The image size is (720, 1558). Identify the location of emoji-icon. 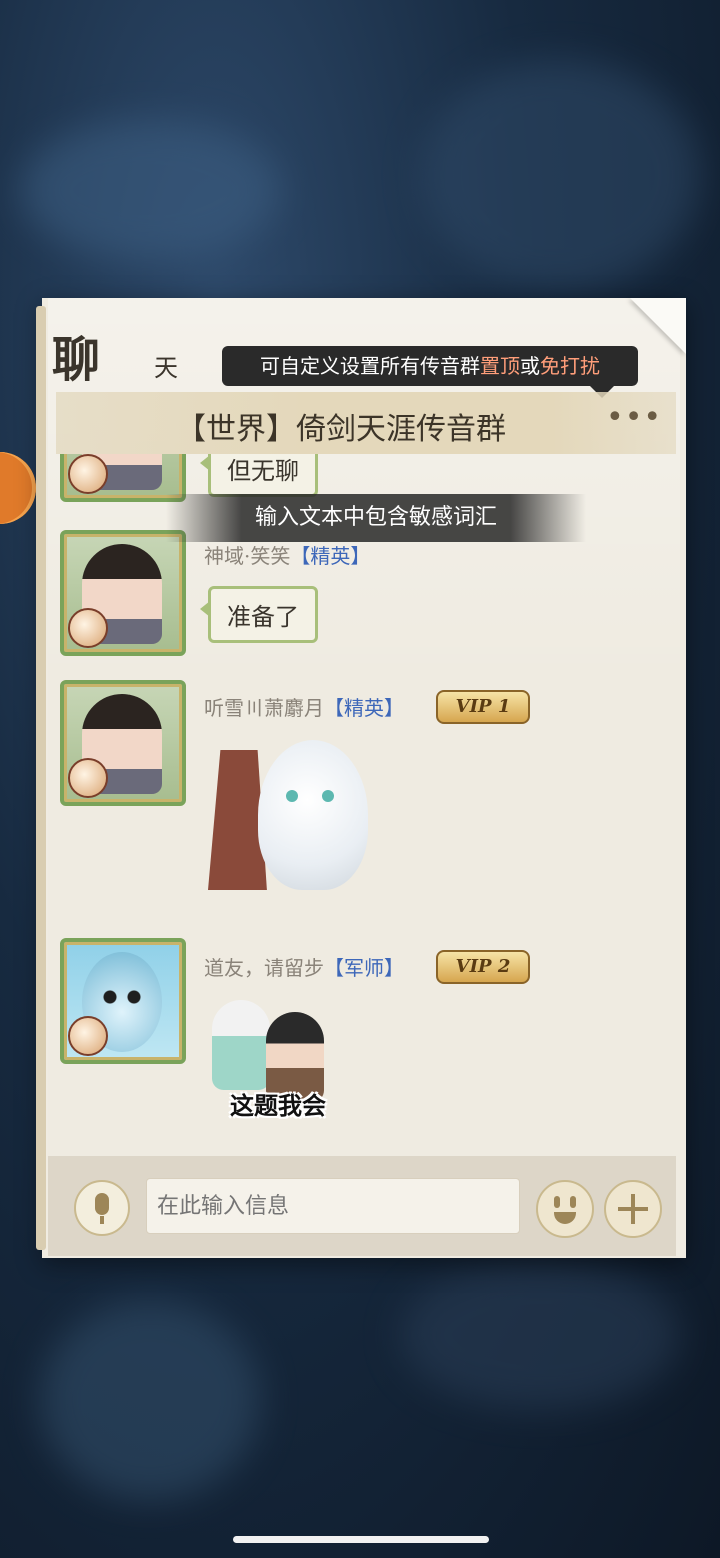
(565, 1209).